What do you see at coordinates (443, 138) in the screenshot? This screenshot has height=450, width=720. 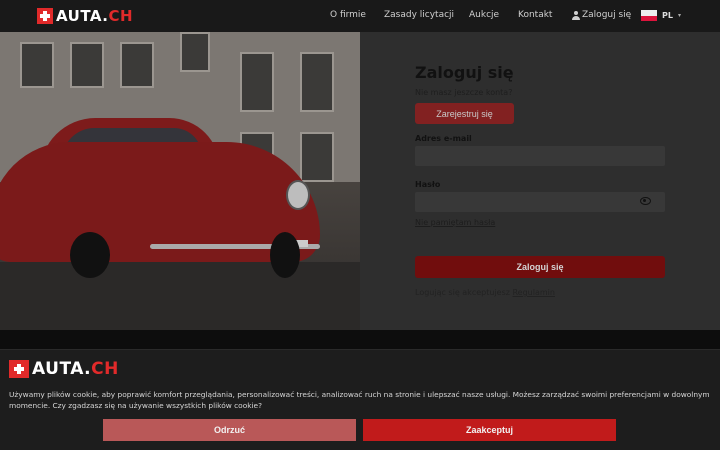 I see `email-label: Adres e-mail` at bounding box center [443, 138].